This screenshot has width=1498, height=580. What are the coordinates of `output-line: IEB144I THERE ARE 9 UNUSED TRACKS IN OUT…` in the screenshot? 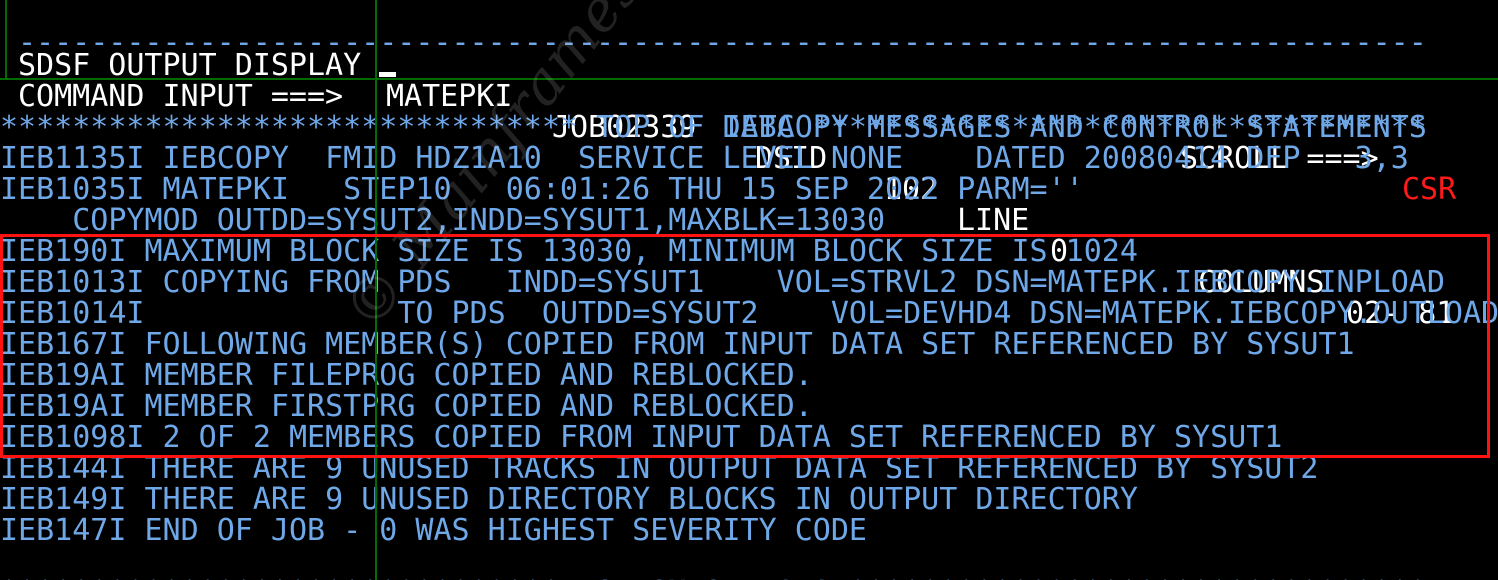 It's located at (659, 468).